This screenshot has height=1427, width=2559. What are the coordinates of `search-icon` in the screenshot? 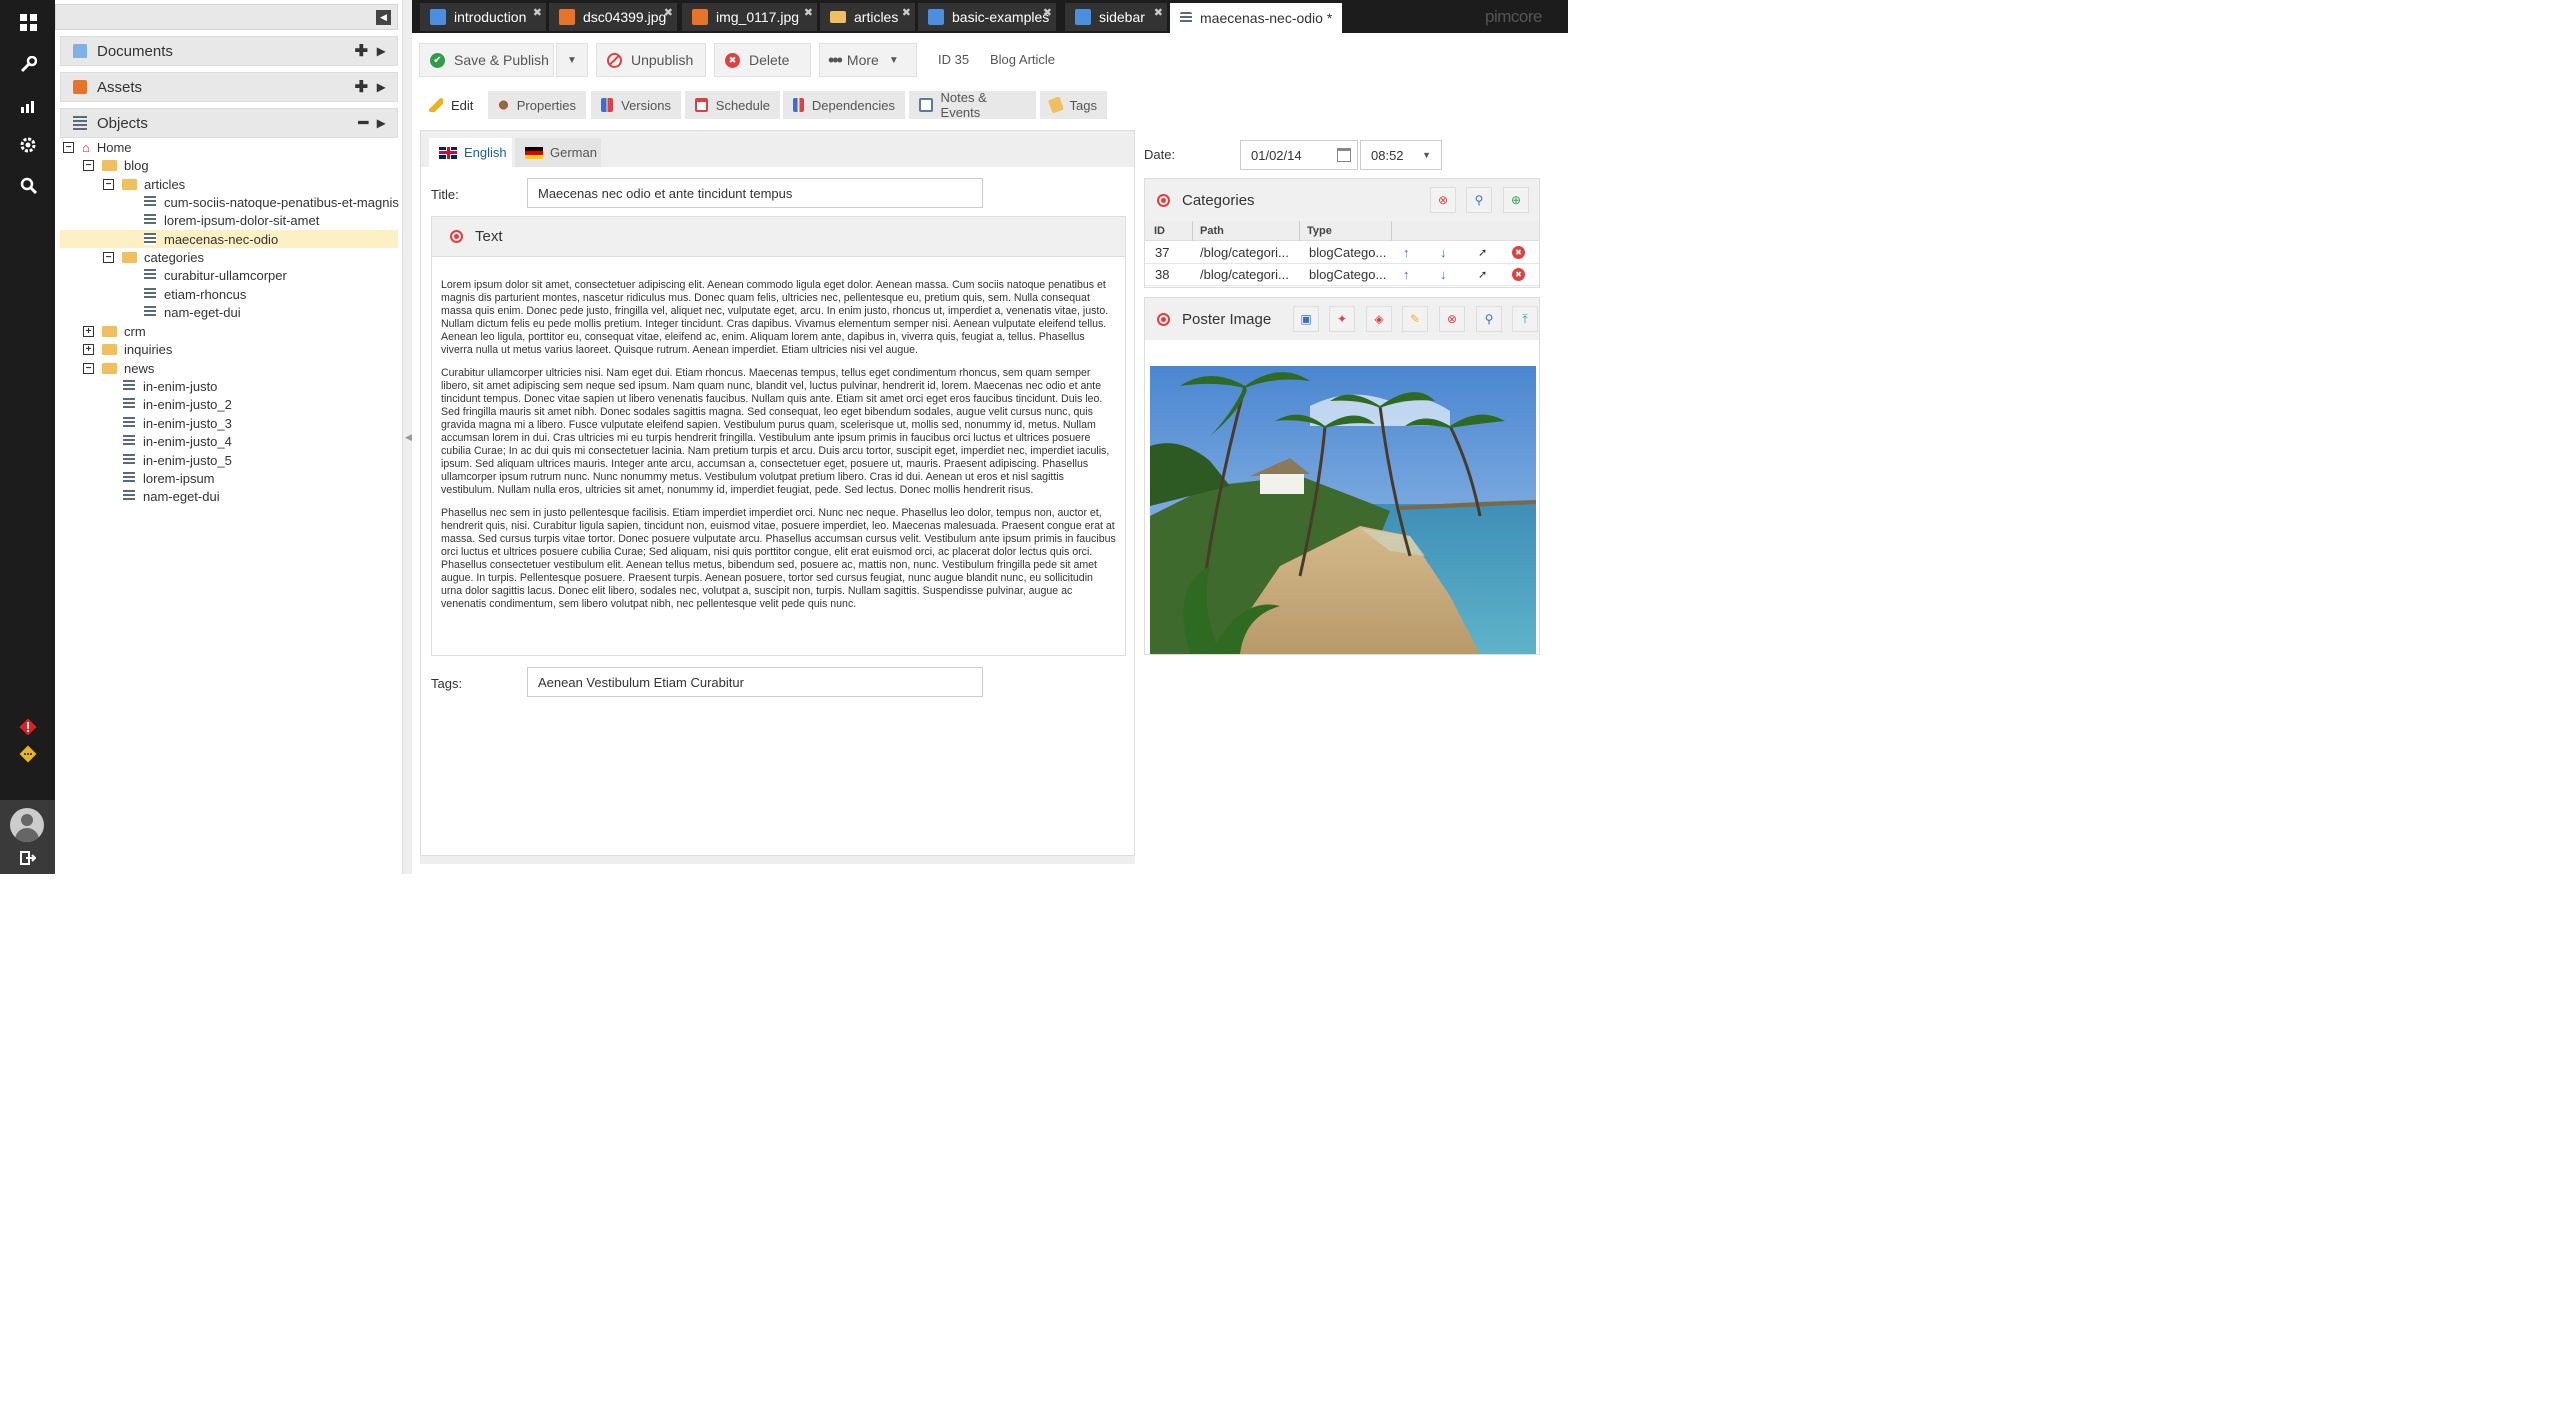 It's located at (28, 185).